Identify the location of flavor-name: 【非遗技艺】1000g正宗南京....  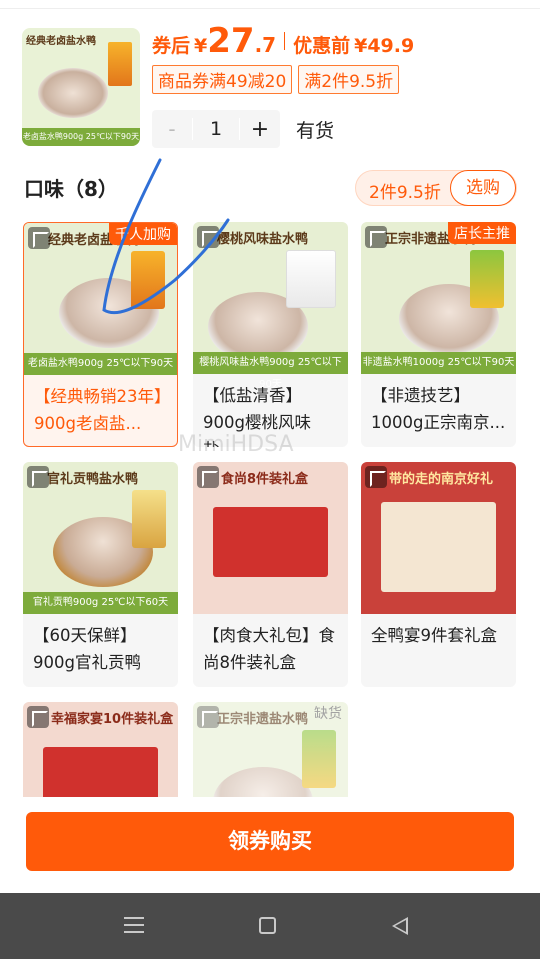
(438, 409).